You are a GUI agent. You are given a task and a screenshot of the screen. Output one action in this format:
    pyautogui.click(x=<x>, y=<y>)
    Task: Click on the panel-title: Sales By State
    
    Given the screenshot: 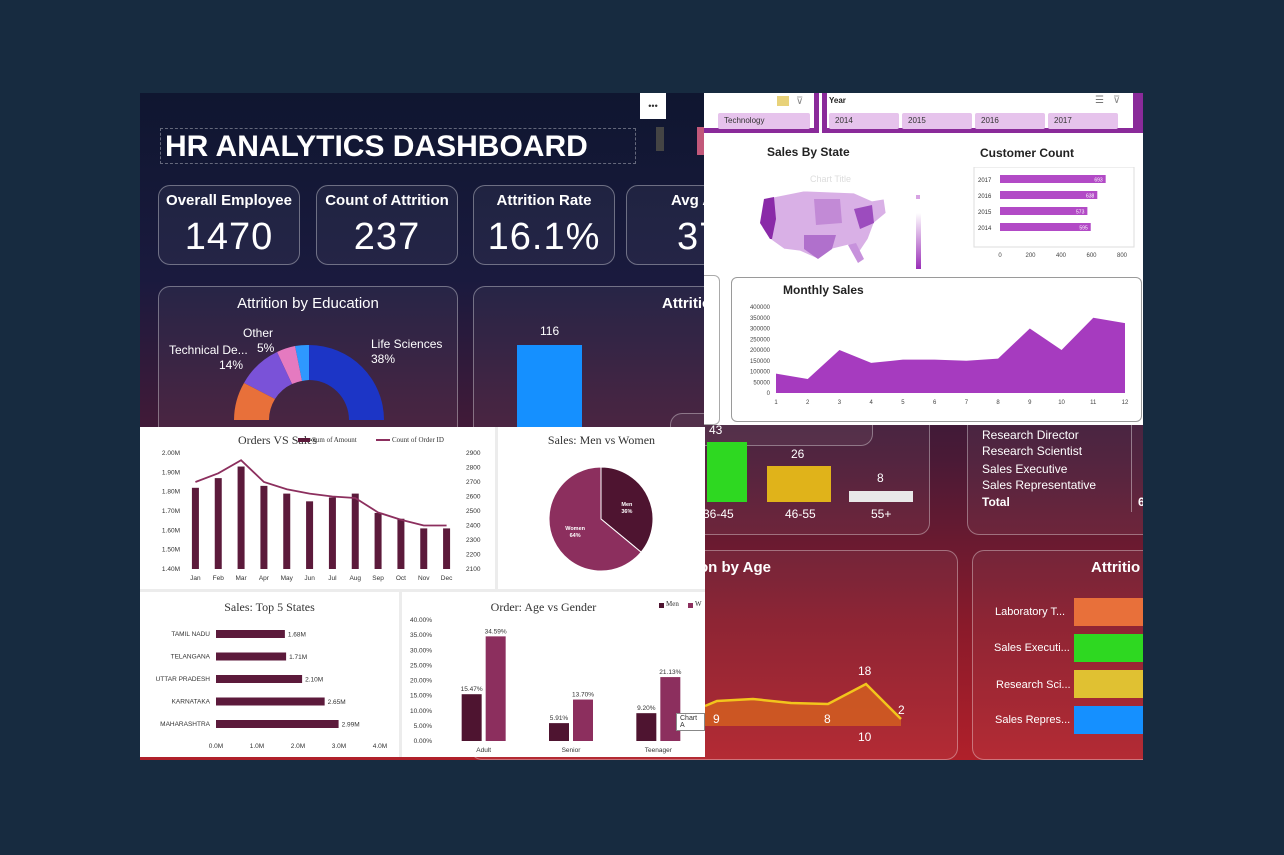 What is the action you would take?
    pyautogui.click(x=808, y=152)
    